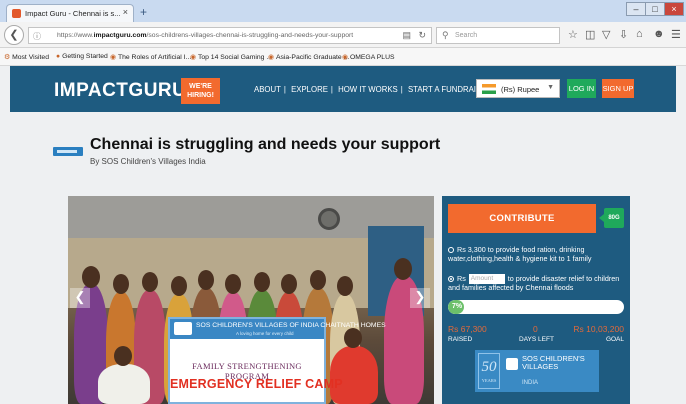 The width and height of the screenshot is (686, 404). What do you see at coordinates (183, 328) in the screenshot?
I see `sos-banner-logo` at bounding box center [183, 328].